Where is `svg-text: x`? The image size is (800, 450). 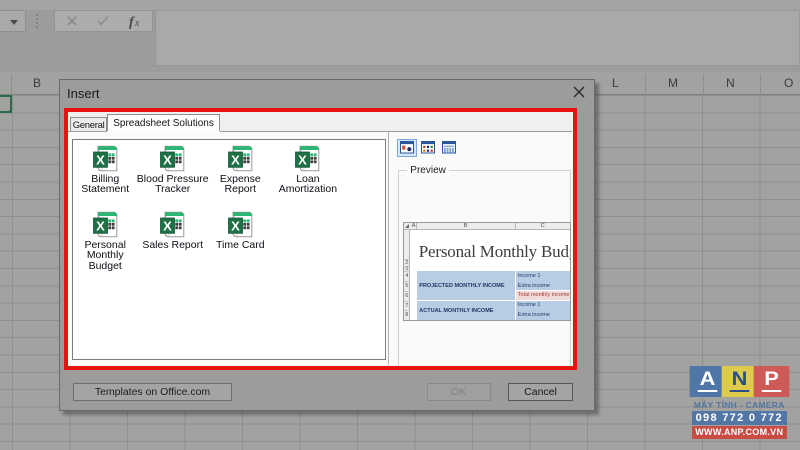 svg-text: x is located at coordinates (137, 23).